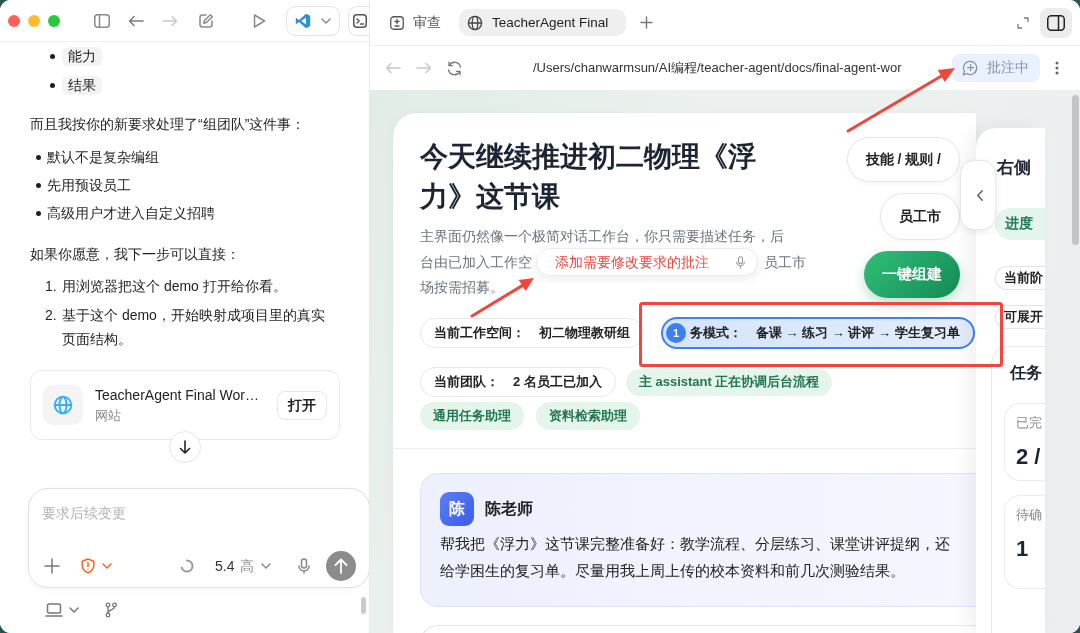  I want to click on avatar: 陈, so click(457, 509).